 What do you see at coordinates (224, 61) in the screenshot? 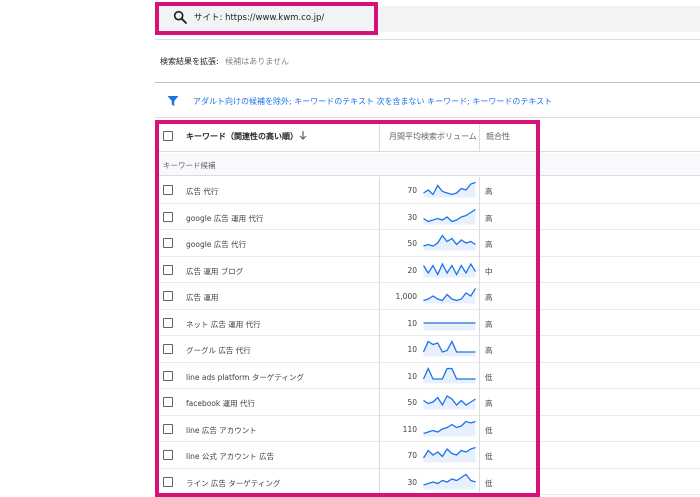
I see `expand-results-row: 検索結果を拡張: 候補はありません` at bounding box center [224, 61].